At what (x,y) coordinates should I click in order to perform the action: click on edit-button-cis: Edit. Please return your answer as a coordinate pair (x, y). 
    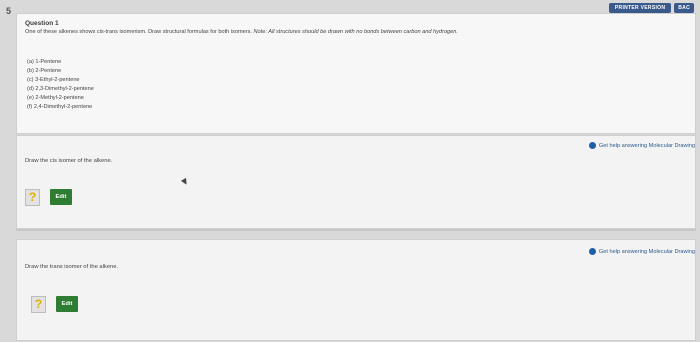
    Looking at the image, I should click on (61, 197).